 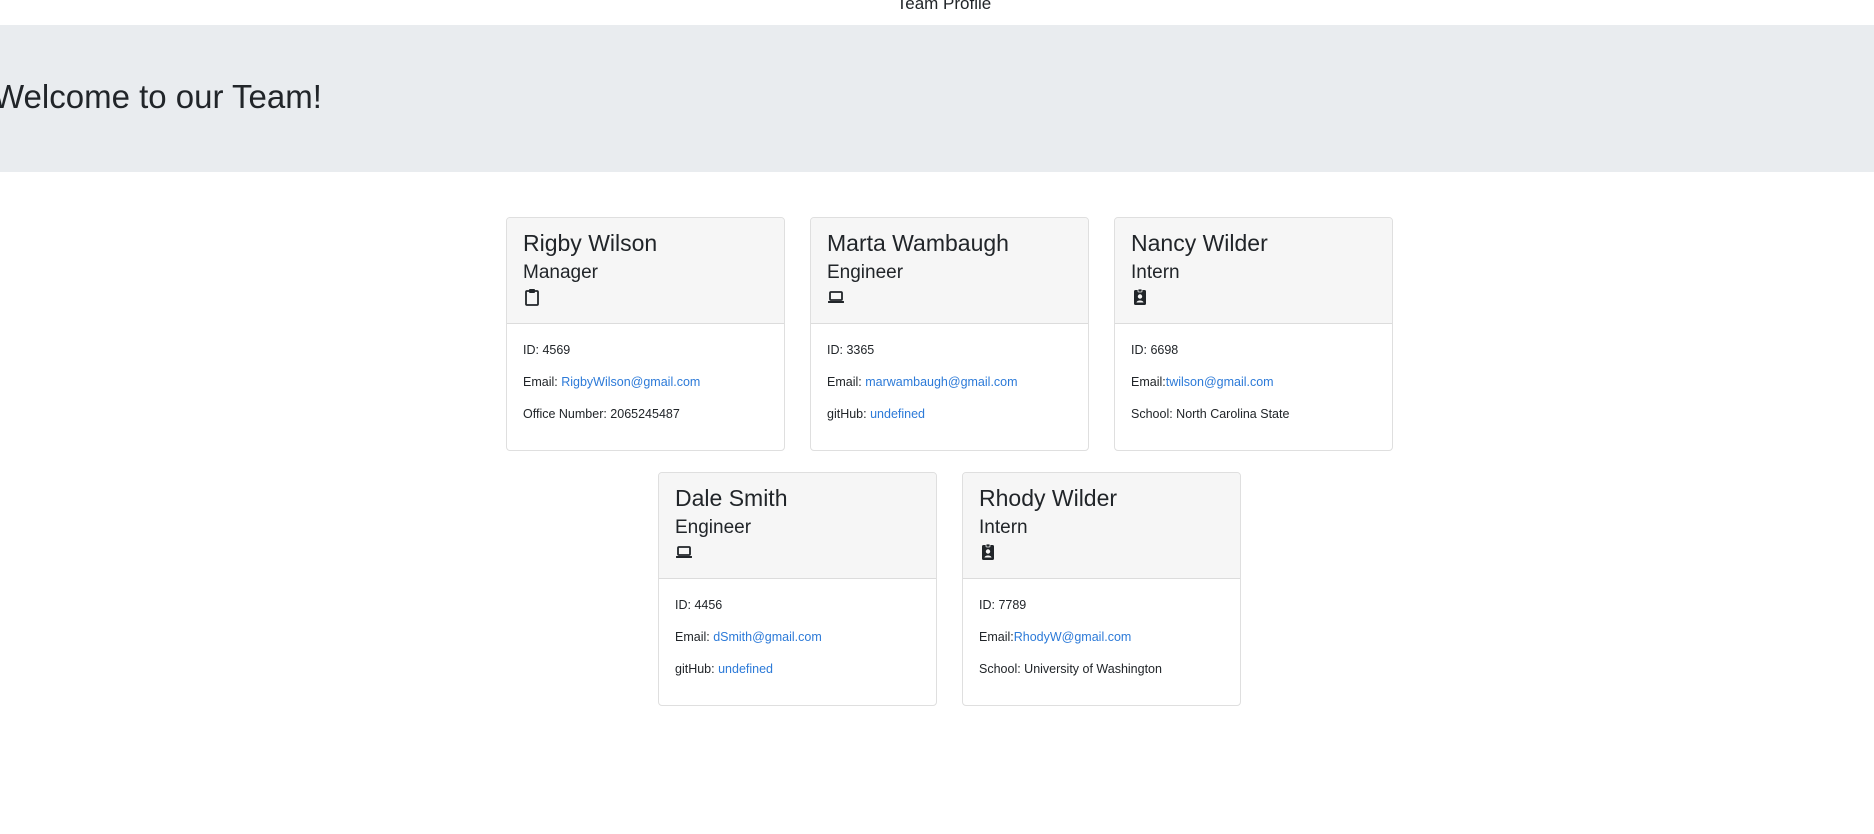 What do you see at coordinates (1101, 526) in the screenshot?
I see `card-header: Rhody Wilder Intern` at bounding box center [1101, 526].